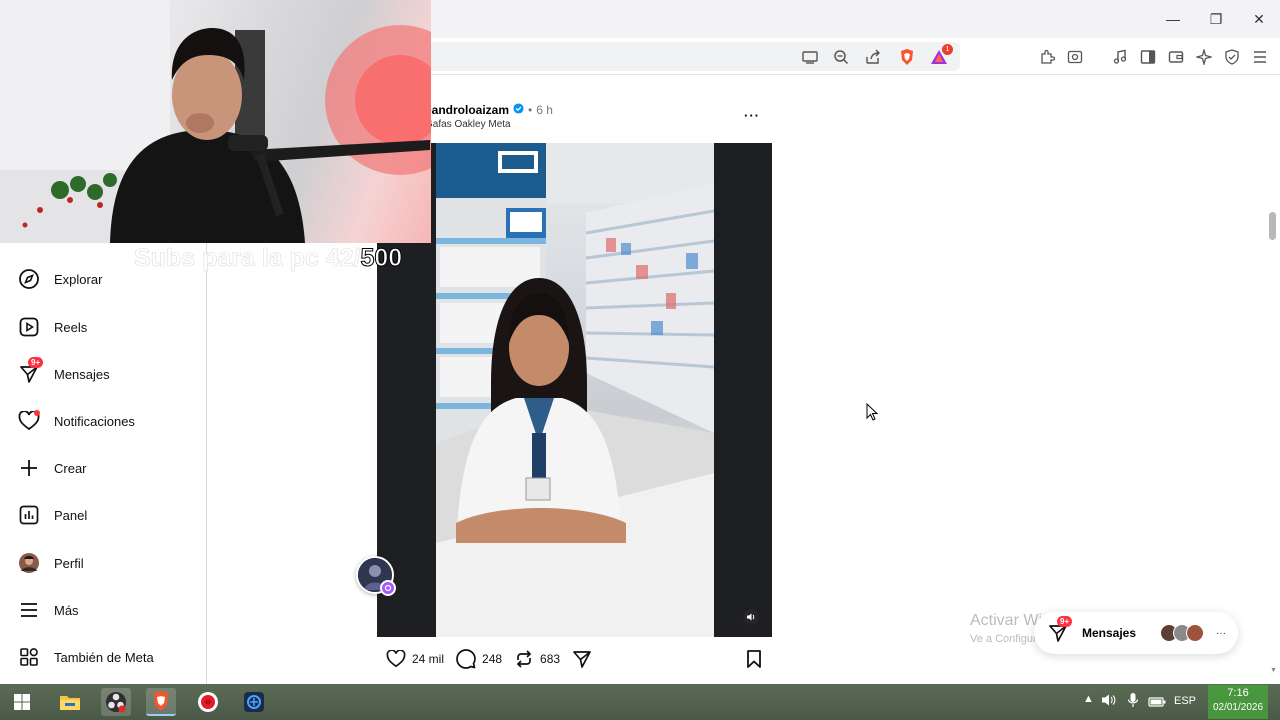 The width and height of the screenshot is (1280, 720). Describe the element at coordinates (104, 657) in the screenshot. I see `sidebar-item-label: También de Meta` at that location.